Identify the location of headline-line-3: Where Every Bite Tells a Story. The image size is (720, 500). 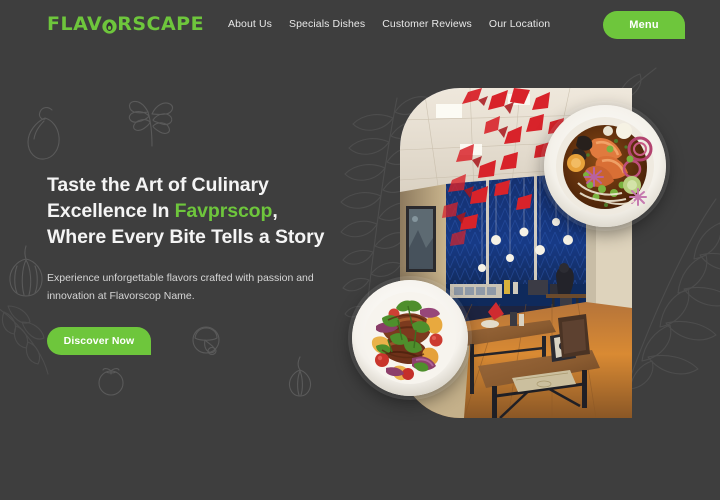
(186, 237).